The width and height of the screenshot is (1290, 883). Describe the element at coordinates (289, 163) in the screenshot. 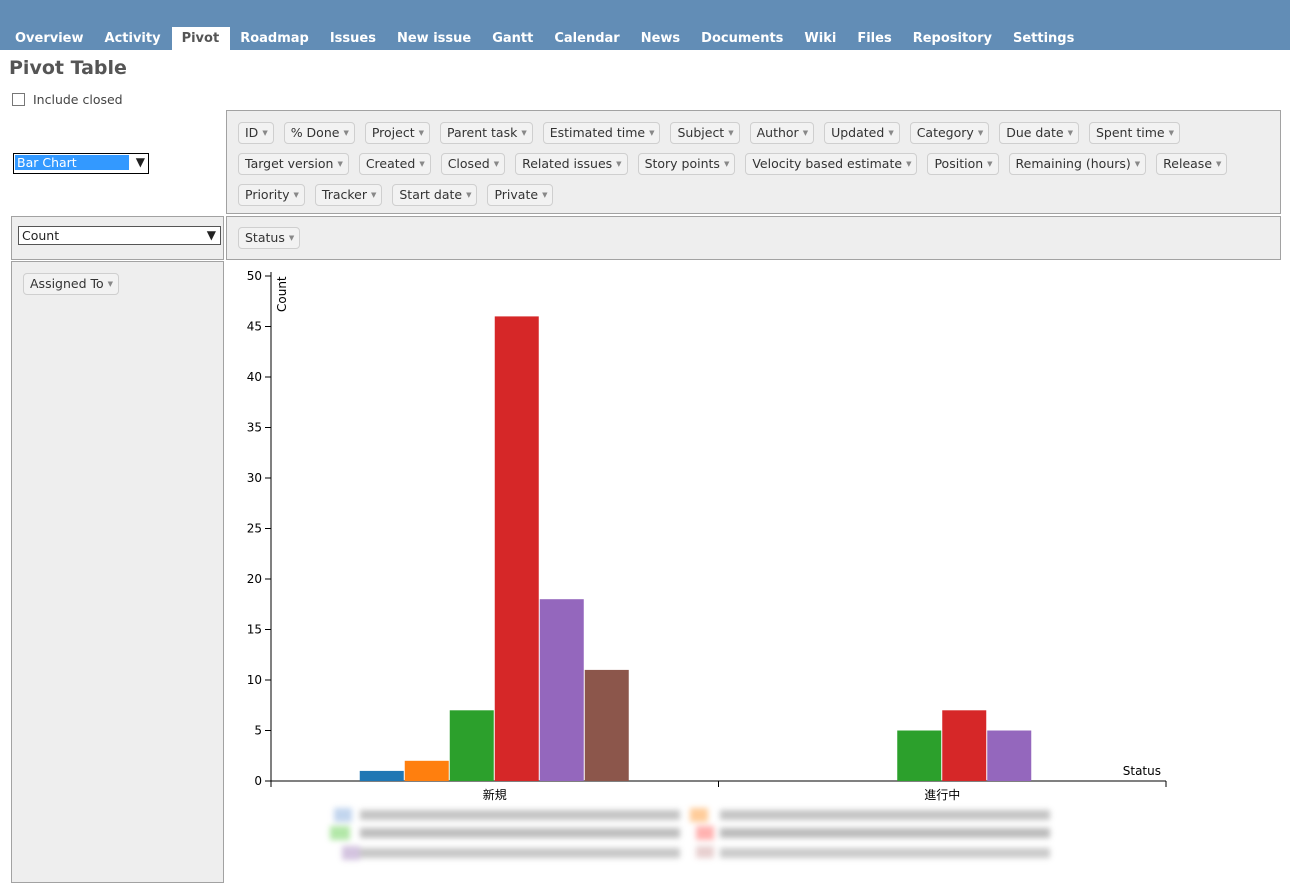

I see `attribute-label: Target version` at that location.